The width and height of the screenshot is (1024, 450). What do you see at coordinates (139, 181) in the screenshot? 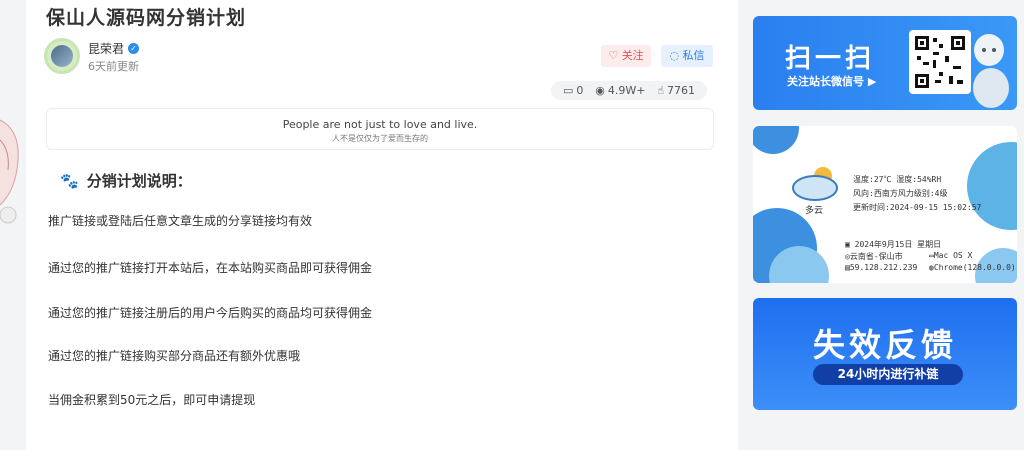
I see `section-title: 分销计划说明：` at bounding box center [139, 181].